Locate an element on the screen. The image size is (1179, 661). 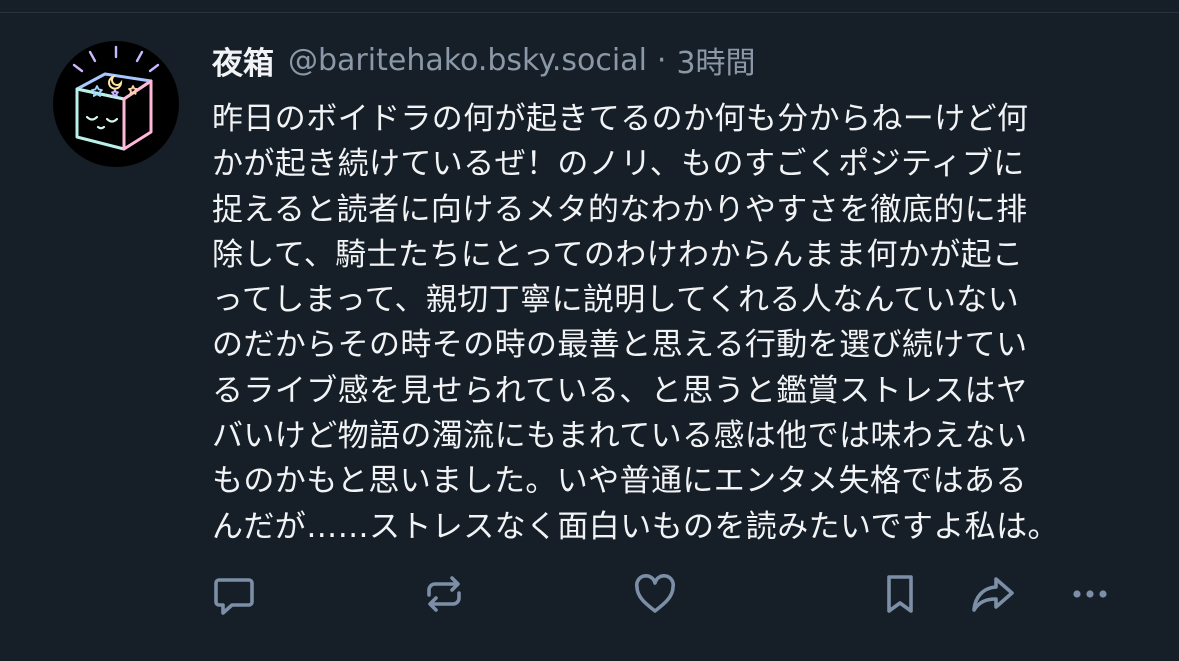
post-timestamp: 3時間 is located at coordinates (715, 60).